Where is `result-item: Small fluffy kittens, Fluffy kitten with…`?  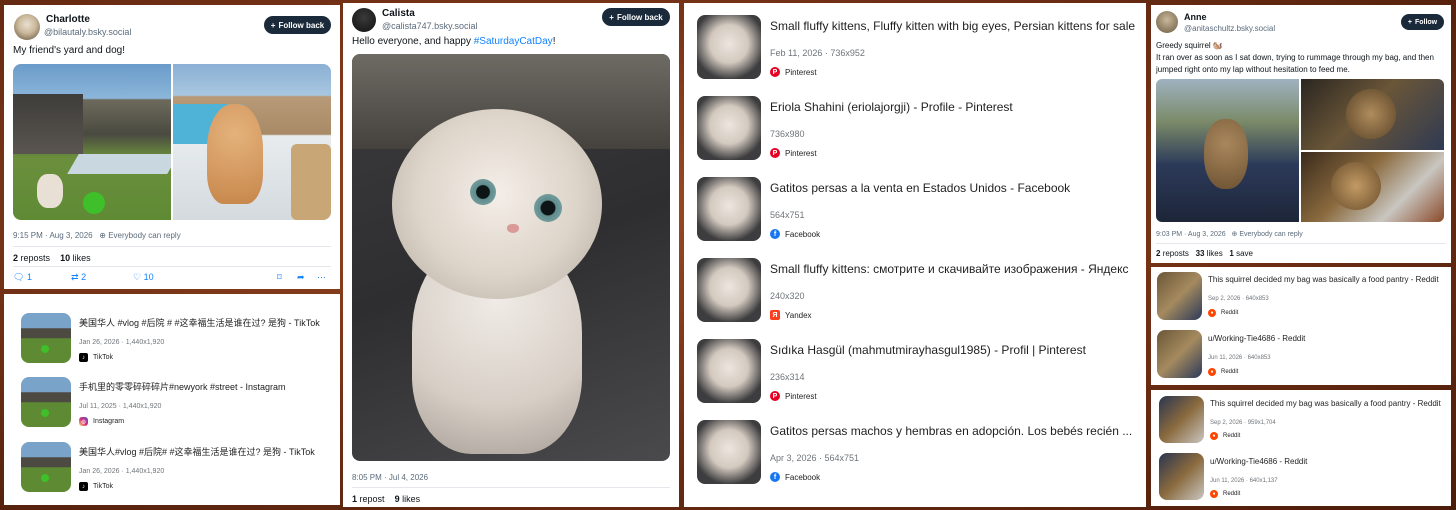
result-item: Small fluffy kittens, Fluffy kitten with… is located at coordinates (915, 43).